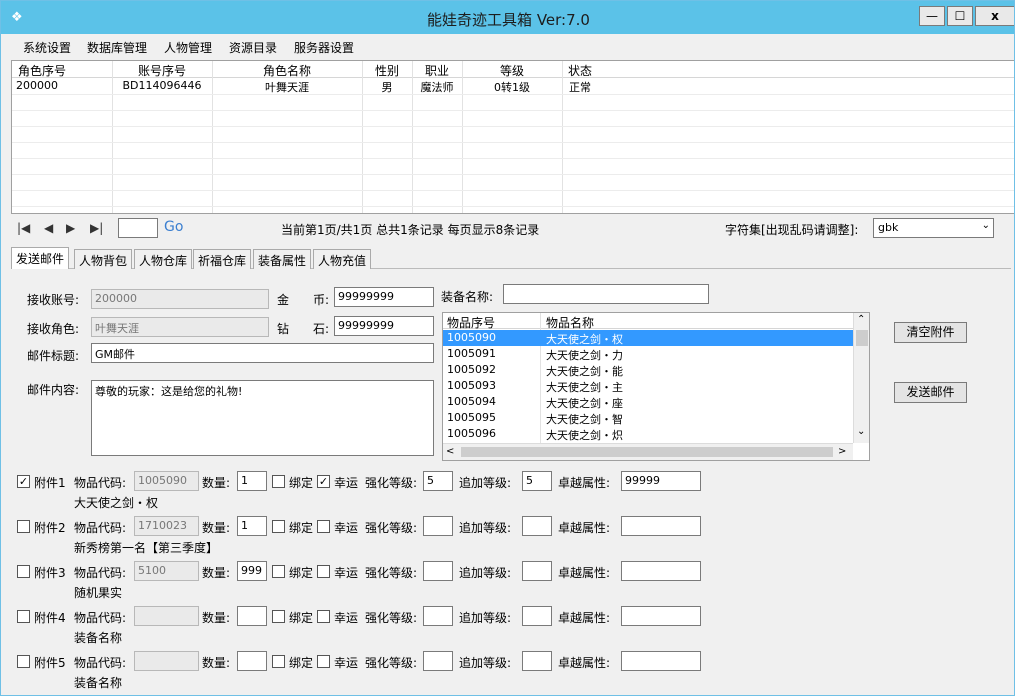  Describe the element at coordinates (323, 571) in the screenshot. I see `attachment-3-luck-checkbox` at that location.